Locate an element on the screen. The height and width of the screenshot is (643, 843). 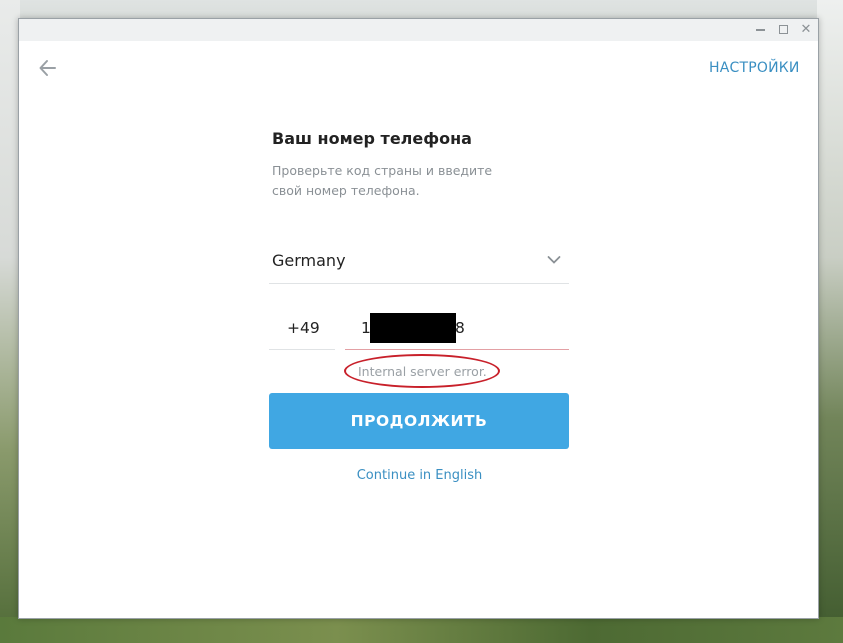
redaction-box is located at coordinates (413, 328).